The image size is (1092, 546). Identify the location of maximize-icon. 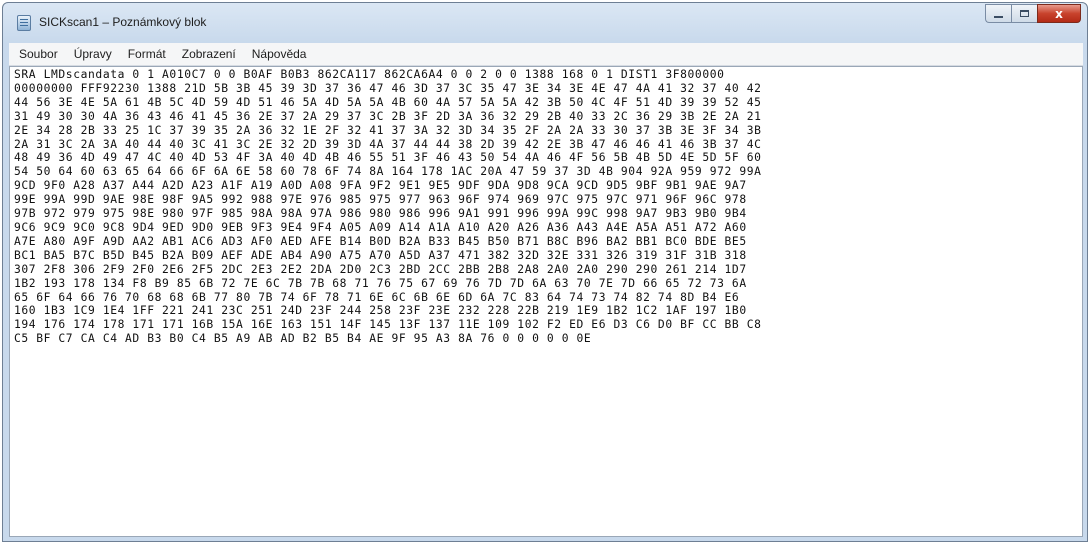
(1024, 13).